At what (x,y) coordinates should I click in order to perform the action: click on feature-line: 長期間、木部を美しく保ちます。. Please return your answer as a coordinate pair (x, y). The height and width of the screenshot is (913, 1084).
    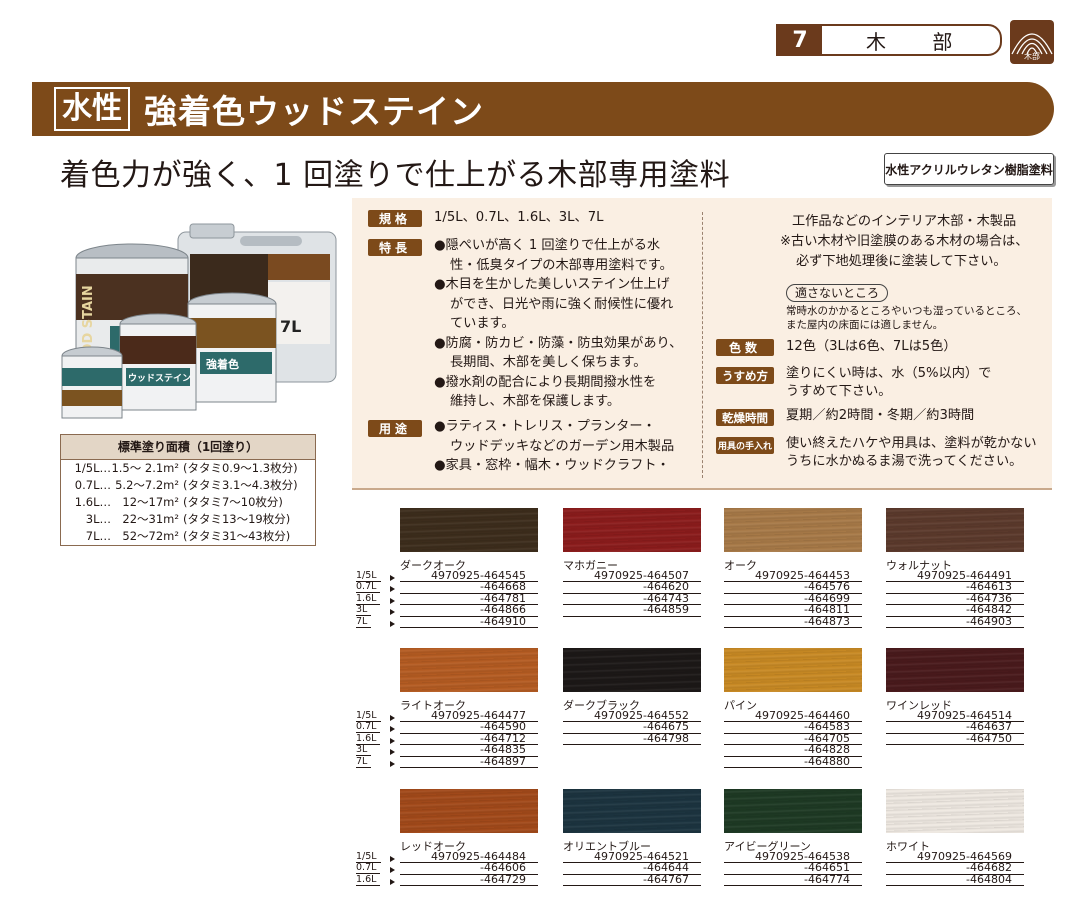
    Looking at the image, I should click on (548, 362).